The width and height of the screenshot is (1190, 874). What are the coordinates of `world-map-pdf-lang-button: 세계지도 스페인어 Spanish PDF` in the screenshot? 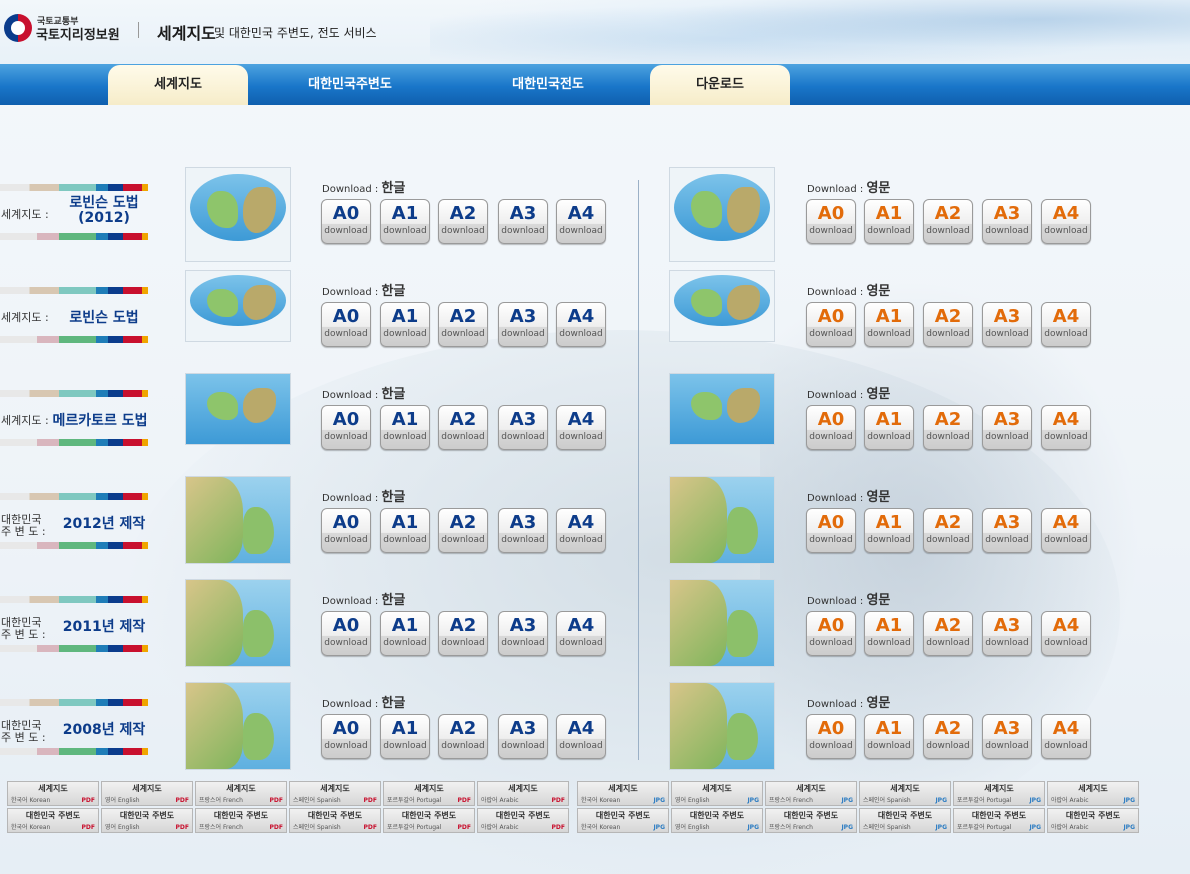 It's located at (335, 793).